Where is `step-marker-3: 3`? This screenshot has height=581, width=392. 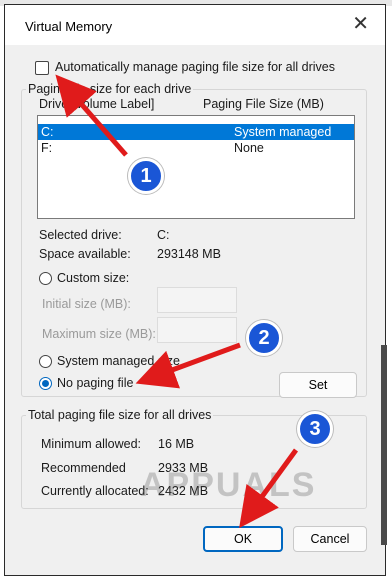 step-marker-3: 3 is located at coordinates (315, 429).